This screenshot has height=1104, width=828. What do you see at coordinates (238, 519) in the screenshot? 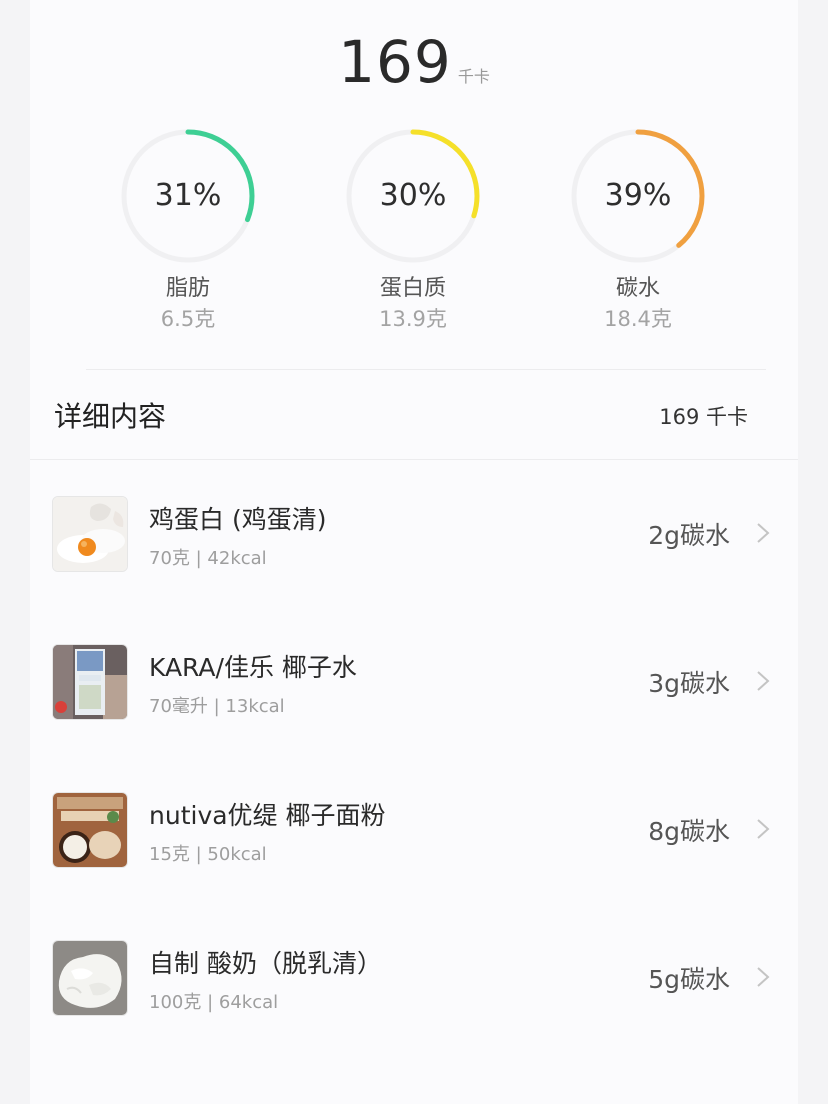
I see `food-name: 鸡蛋白 (鸡蛋清)` at bounding box center [238, 519].